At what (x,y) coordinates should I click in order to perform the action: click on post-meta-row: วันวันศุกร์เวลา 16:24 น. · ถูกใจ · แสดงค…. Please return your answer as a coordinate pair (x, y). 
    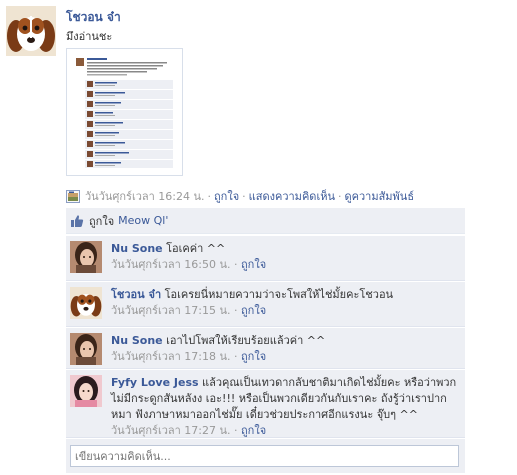
    Looking at the image, I should click on (240, 196).